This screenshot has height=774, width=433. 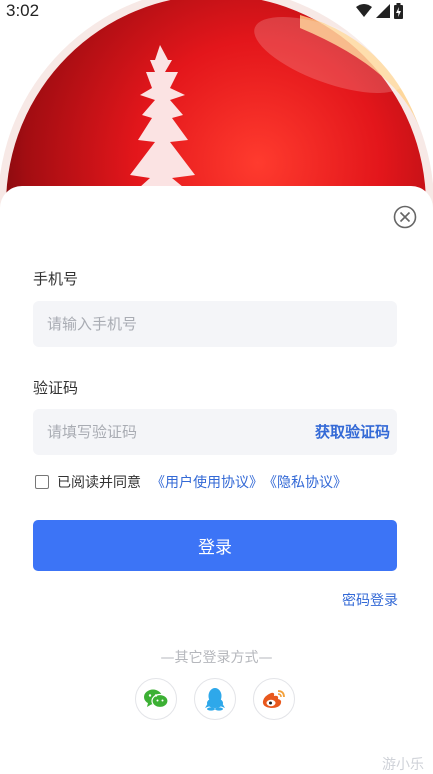 I want to click on other-login-title: —其它登录方式—, so click(x=216, y=658).